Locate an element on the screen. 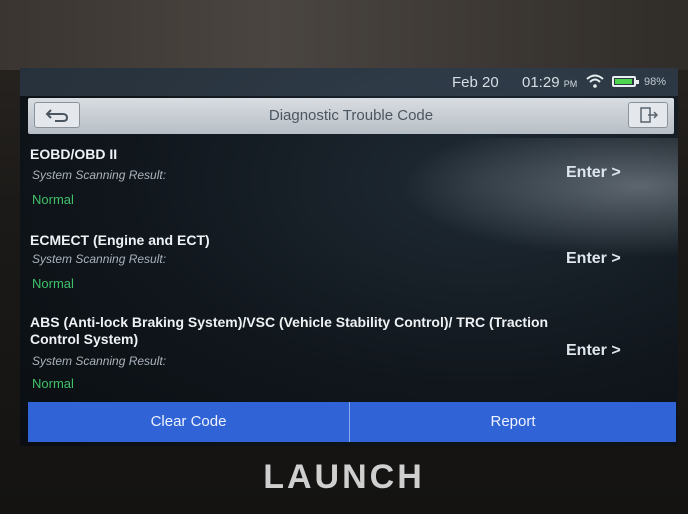  status-time: 01:29 PM is located at coordinates (549, 82).